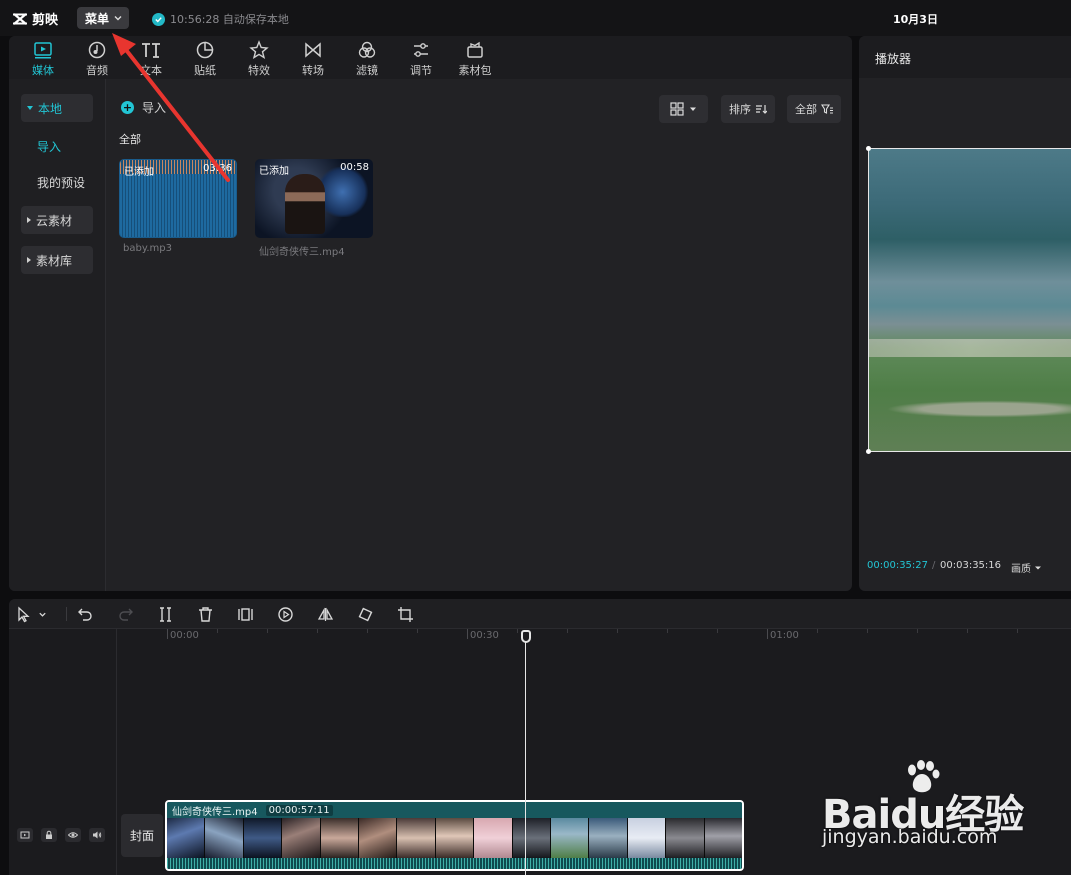 The image size is (1071, 875). Describe the element at coordinates (245, 614) in the screenshot. I see `freeze-frame-button` at that location.